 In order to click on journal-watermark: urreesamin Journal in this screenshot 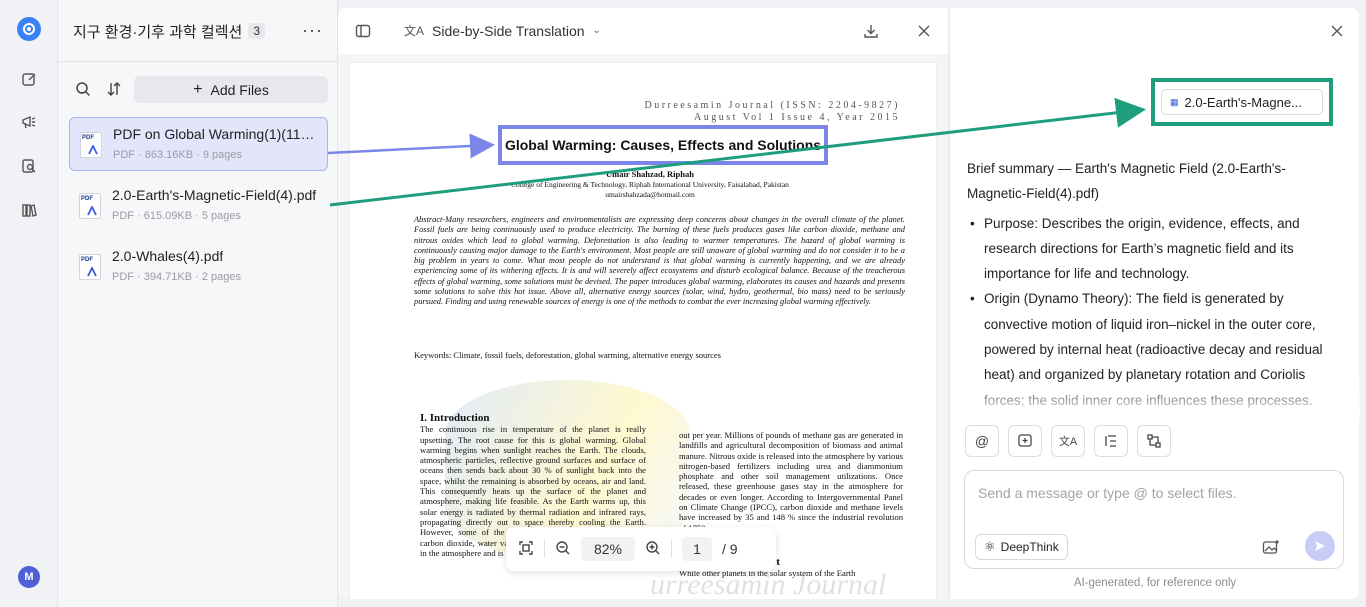, I will do `click(768, 583)`.